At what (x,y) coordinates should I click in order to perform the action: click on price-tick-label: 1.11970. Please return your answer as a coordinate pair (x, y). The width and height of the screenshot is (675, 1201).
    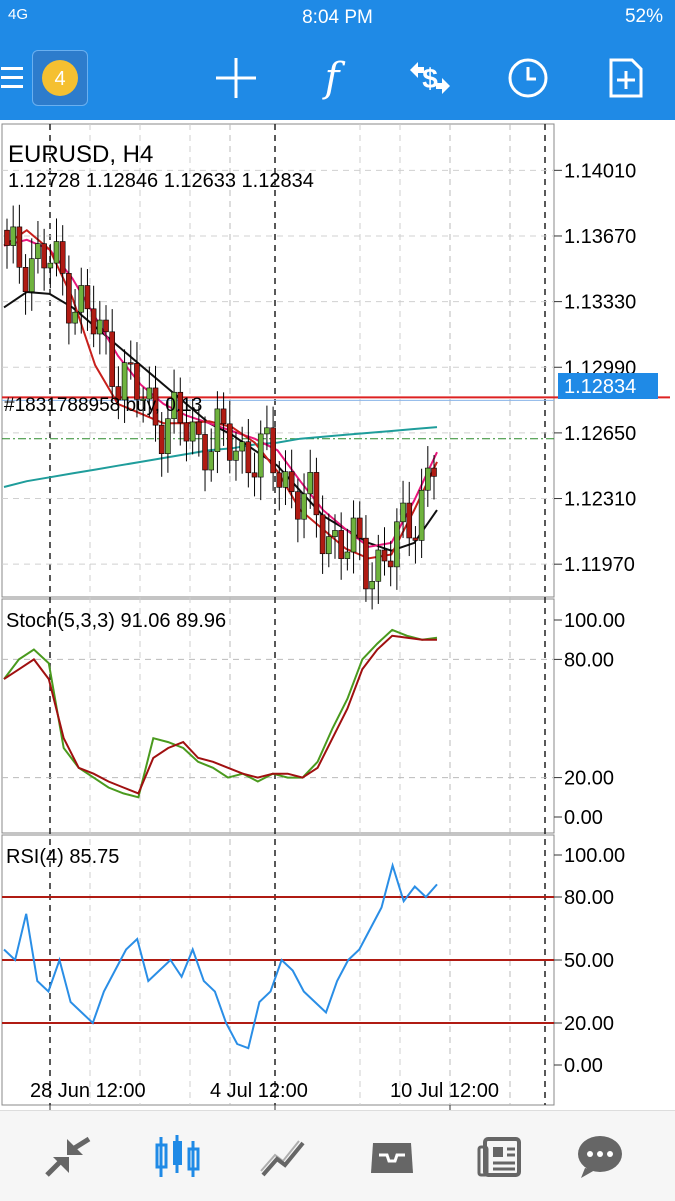
    Looking at the image, I should click on (599, 565).